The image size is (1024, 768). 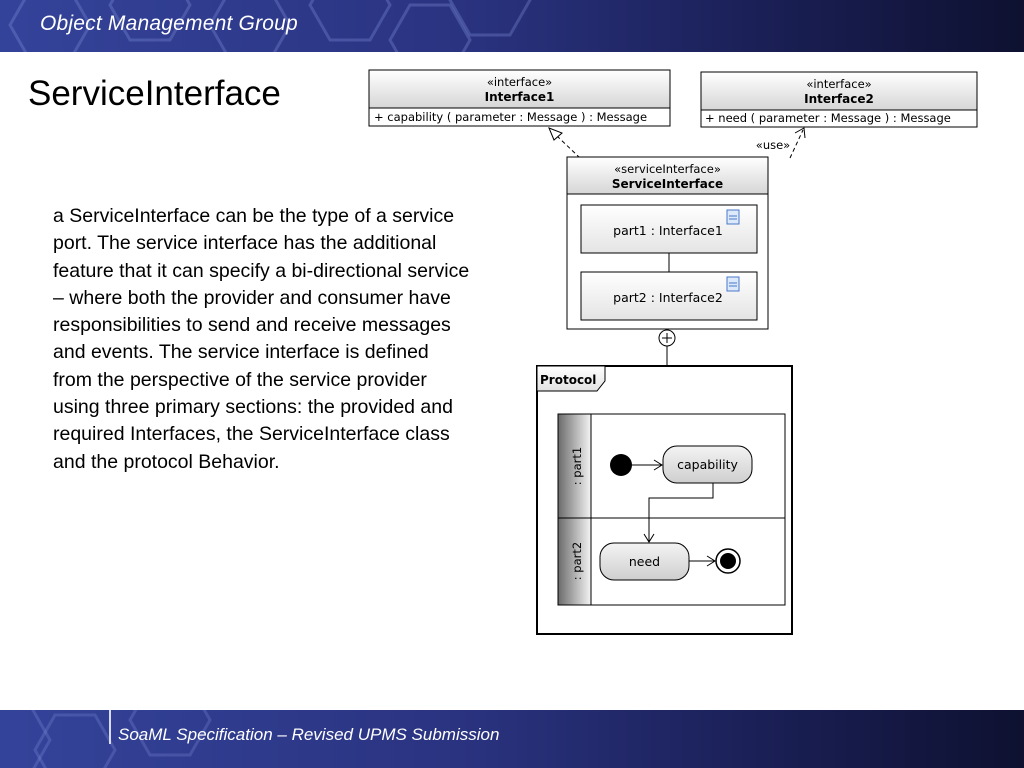 I want to click on footer-separator, so click(x=110, y=727).